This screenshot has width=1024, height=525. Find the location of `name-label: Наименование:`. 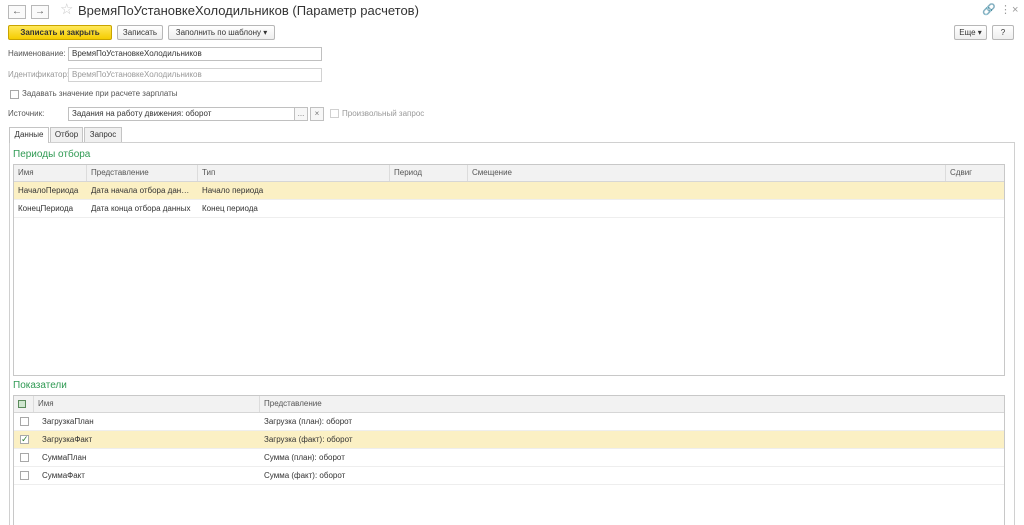

name-label: Наименование: is located at coordinates (37, 53).